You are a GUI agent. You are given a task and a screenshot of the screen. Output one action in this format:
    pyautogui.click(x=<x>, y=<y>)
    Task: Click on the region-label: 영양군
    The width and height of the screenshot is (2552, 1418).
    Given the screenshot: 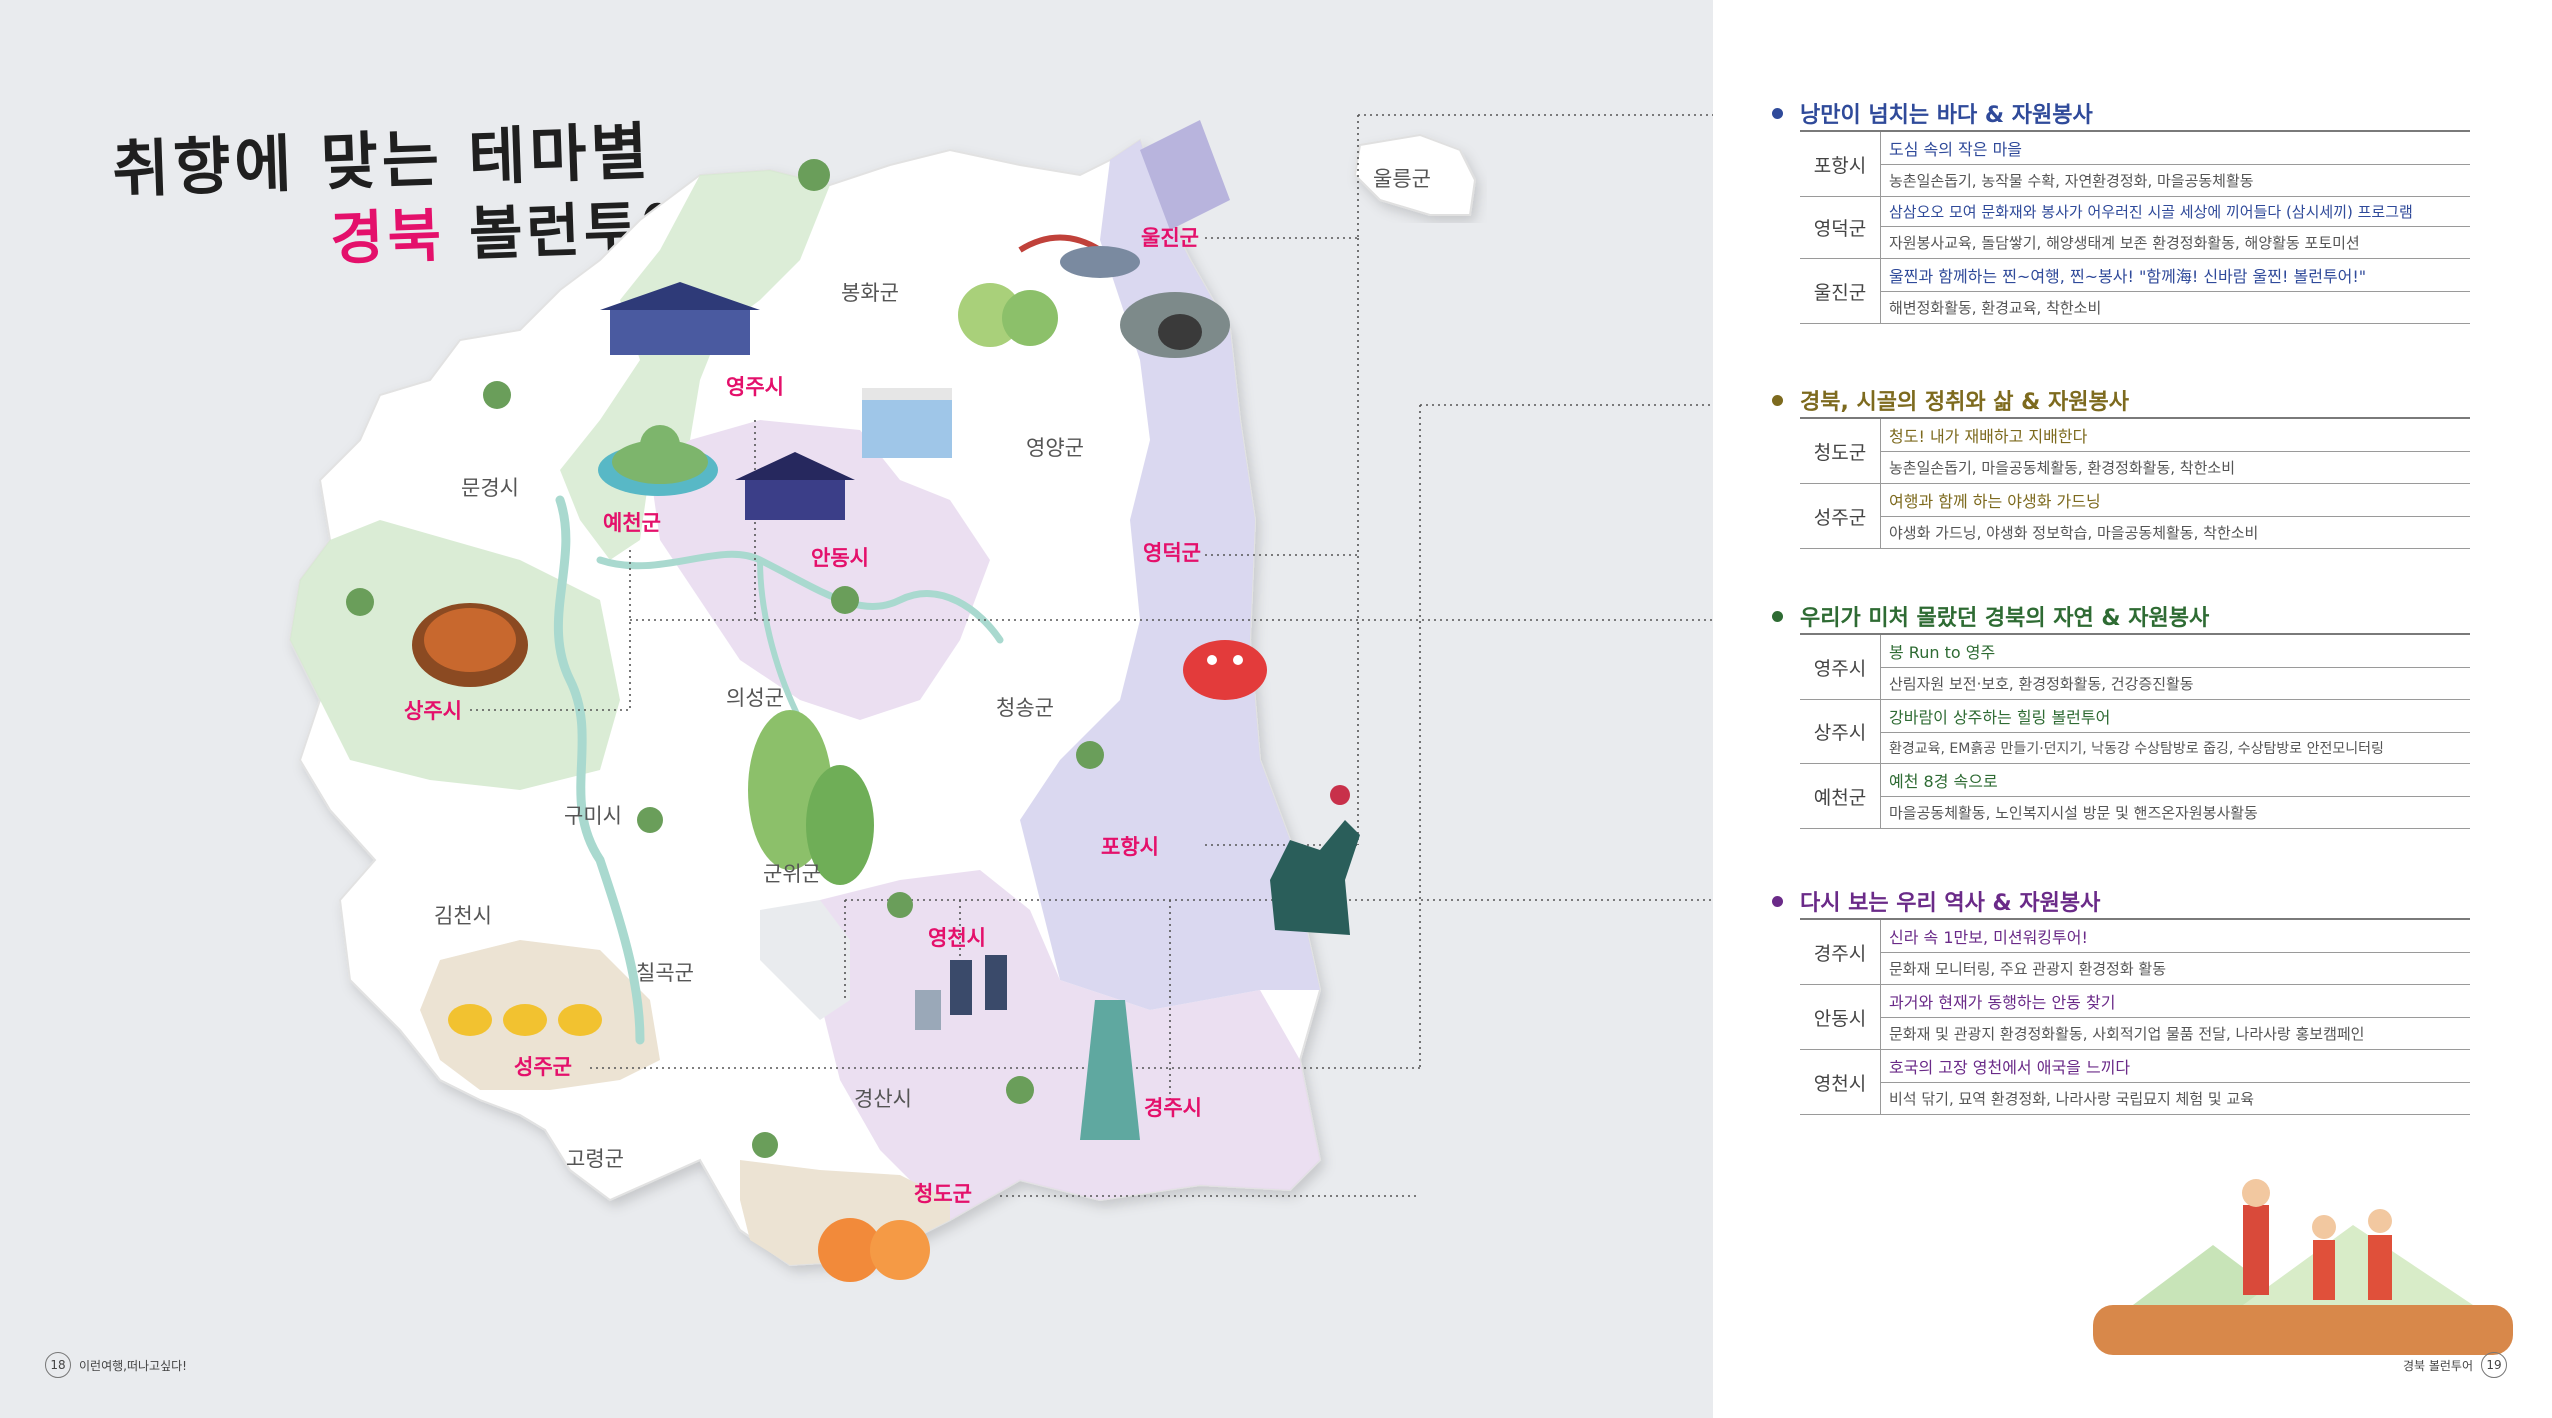 What is the action you would take?
    pyautogui.click(x=1055, y=448)
    